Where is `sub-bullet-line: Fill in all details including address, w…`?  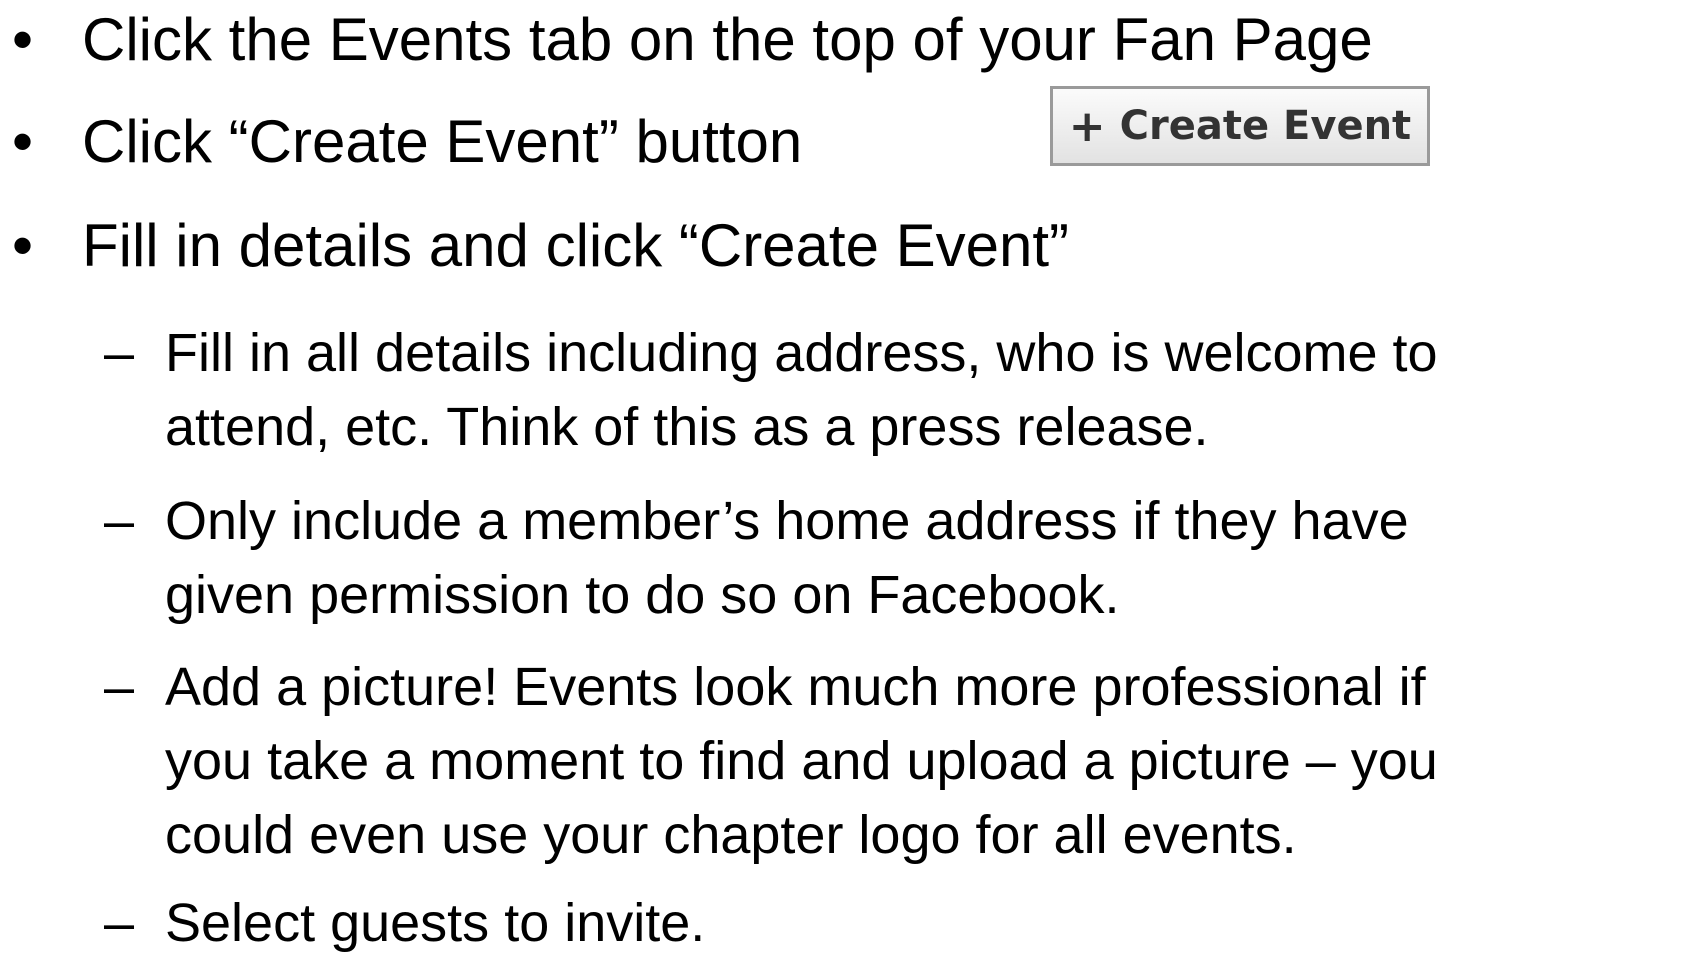 sub-bullet-line: Fill in all details including address, w… is located at coordinates (801, 353).